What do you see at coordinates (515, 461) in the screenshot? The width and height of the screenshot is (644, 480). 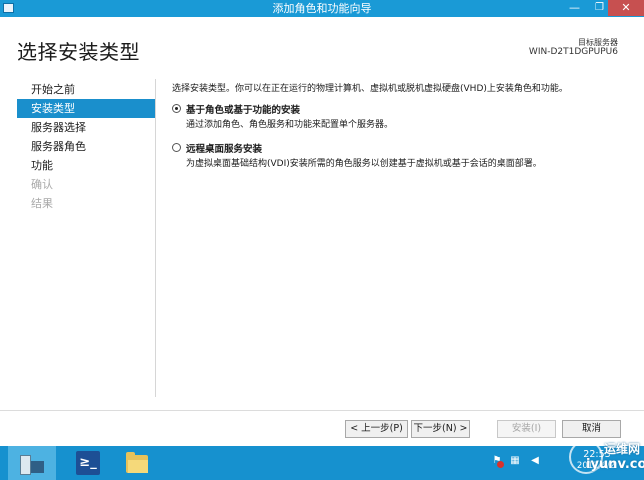 I see `network-icon: ▦` at bounding box center [515, 461].